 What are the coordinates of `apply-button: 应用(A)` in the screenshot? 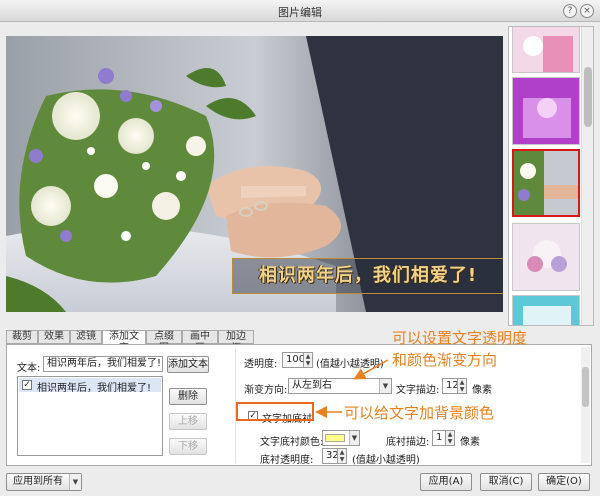 It's located at (446, 482).